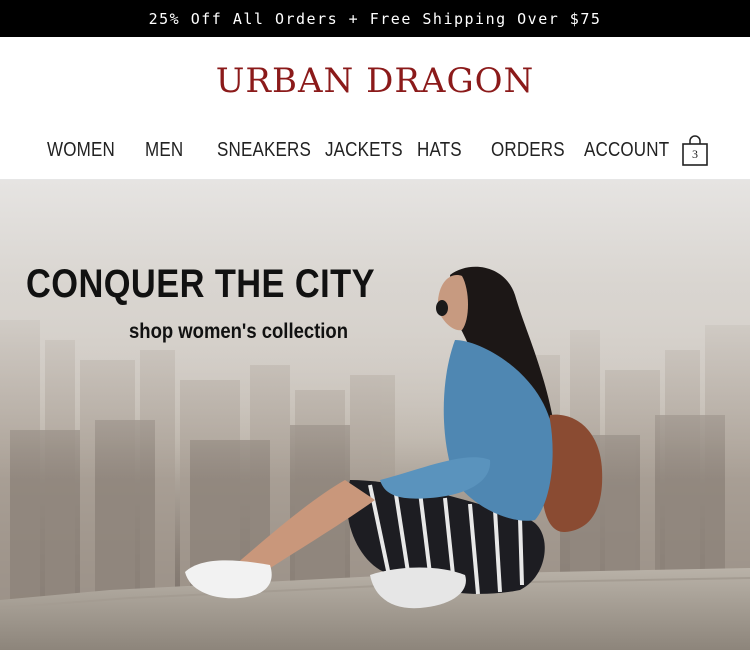 Image resolution: width=750 pixels, height=650 pixels. I want to click on nav-item-hats: HATS, so click(439, 150).